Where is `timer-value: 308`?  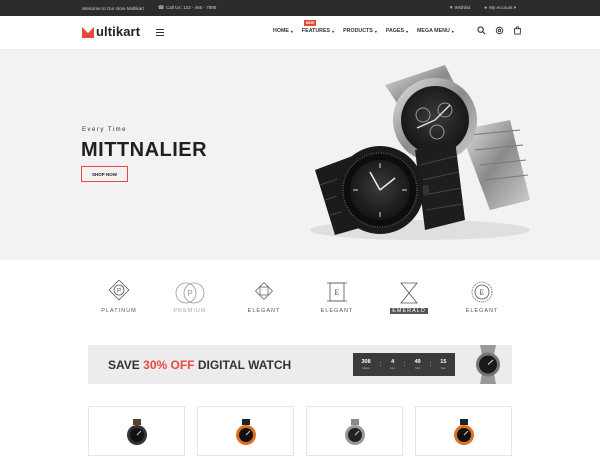
timer-value: 308 is located at coordinates (366, 362).